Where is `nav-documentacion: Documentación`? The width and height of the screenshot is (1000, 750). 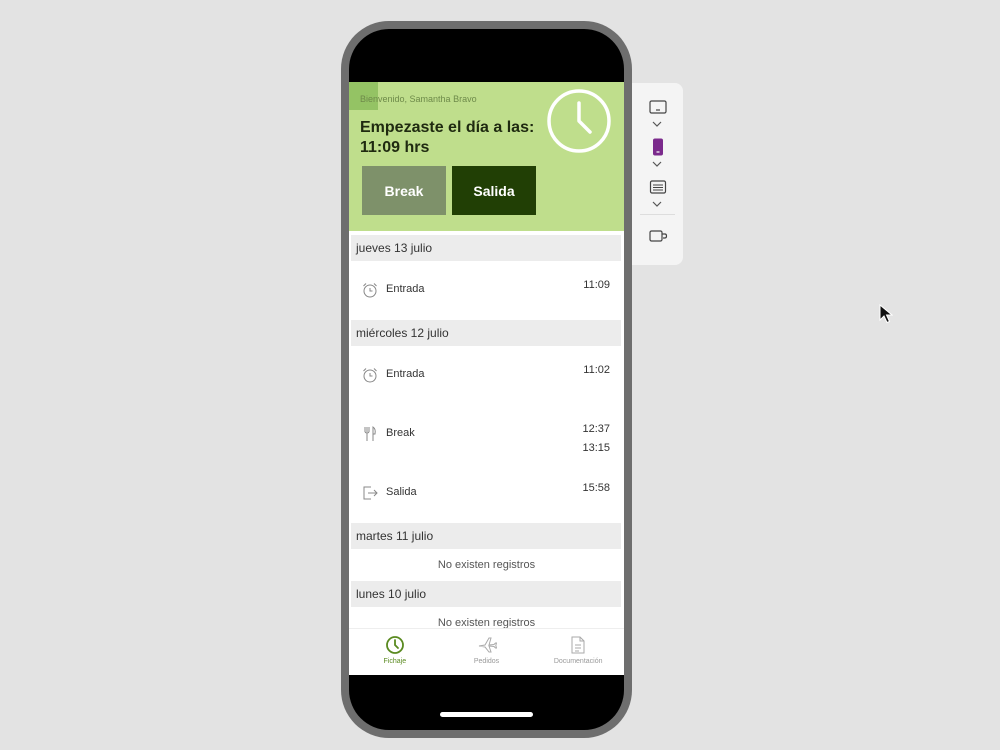 nav-documentacion: Documentación is located at coordinates (578, 652).